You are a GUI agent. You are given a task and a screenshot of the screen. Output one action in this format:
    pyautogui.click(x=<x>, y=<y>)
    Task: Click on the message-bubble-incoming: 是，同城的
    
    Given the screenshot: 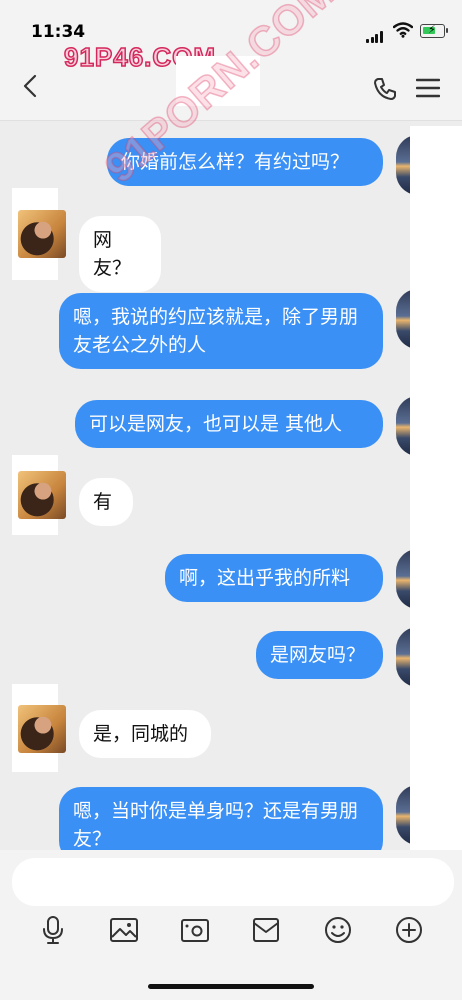 What is the action you would take?
    pyautogui.click(x=145, y=734)
    